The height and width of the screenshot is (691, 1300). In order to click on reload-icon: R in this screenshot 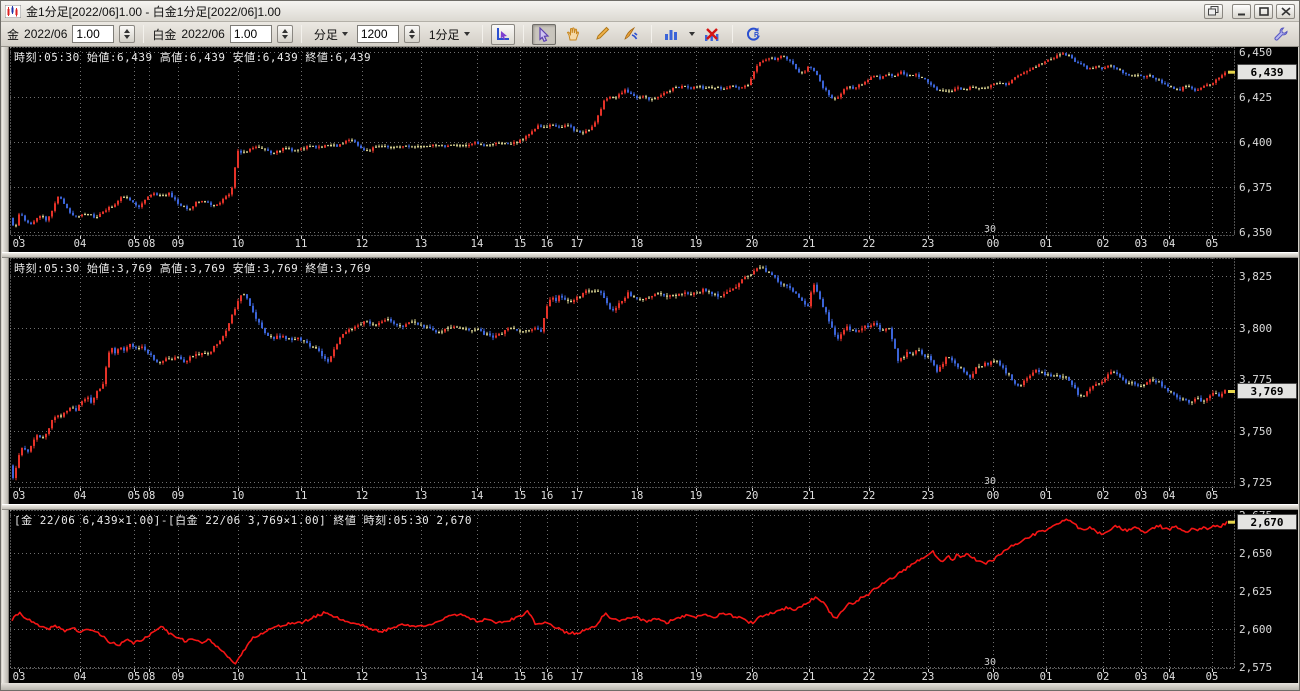, I will do `click(753, 34)`.